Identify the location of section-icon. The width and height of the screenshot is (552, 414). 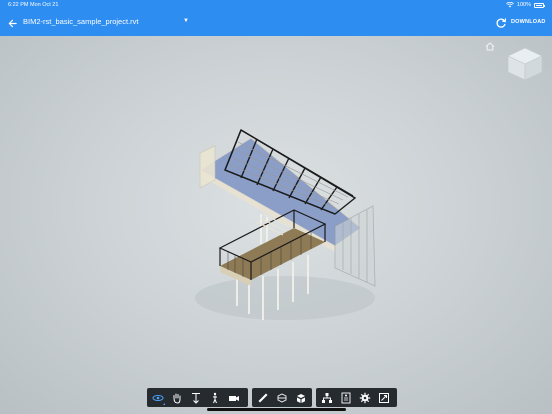
(282, 397).